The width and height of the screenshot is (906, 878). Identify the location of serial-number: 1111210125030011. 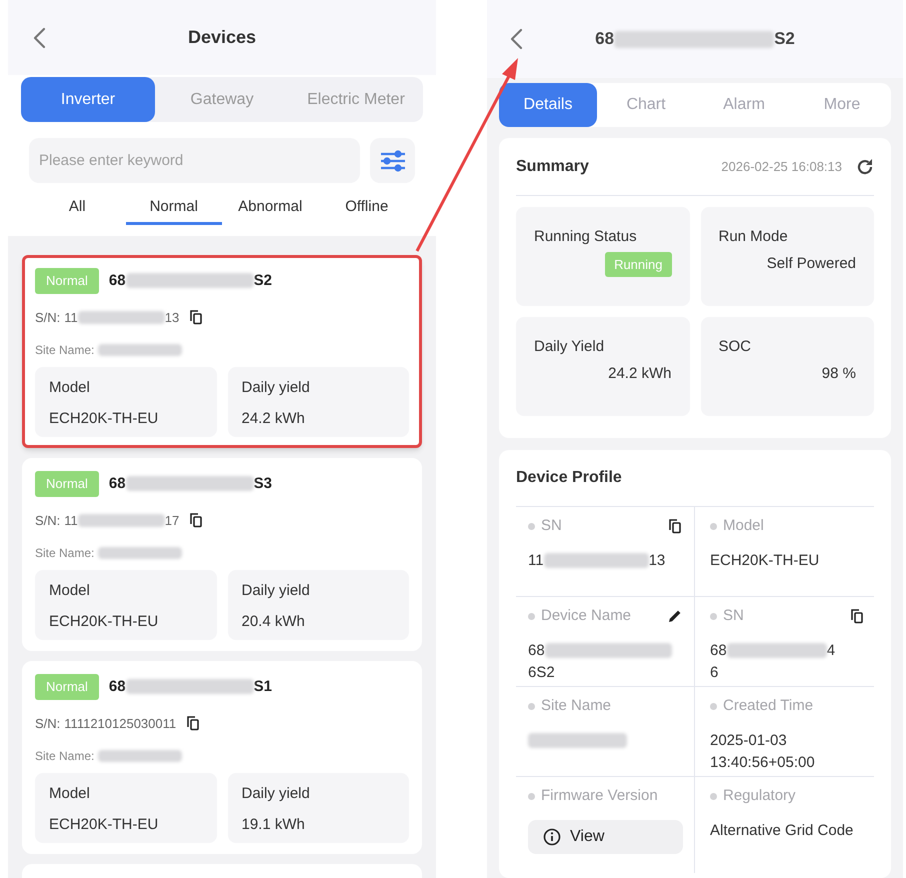
(120, 723).